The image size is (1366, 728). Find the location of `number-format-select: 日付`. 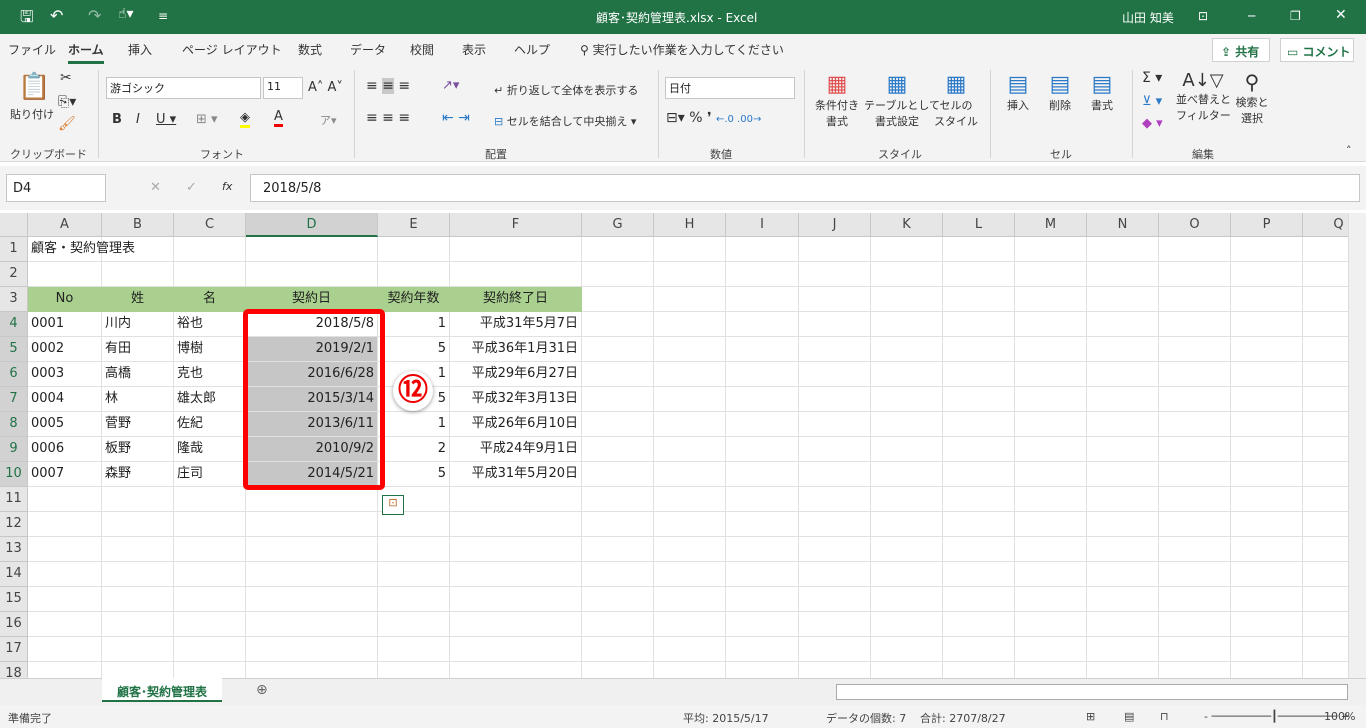

number-format-select: 日付 is located at coordinates (730, 88).